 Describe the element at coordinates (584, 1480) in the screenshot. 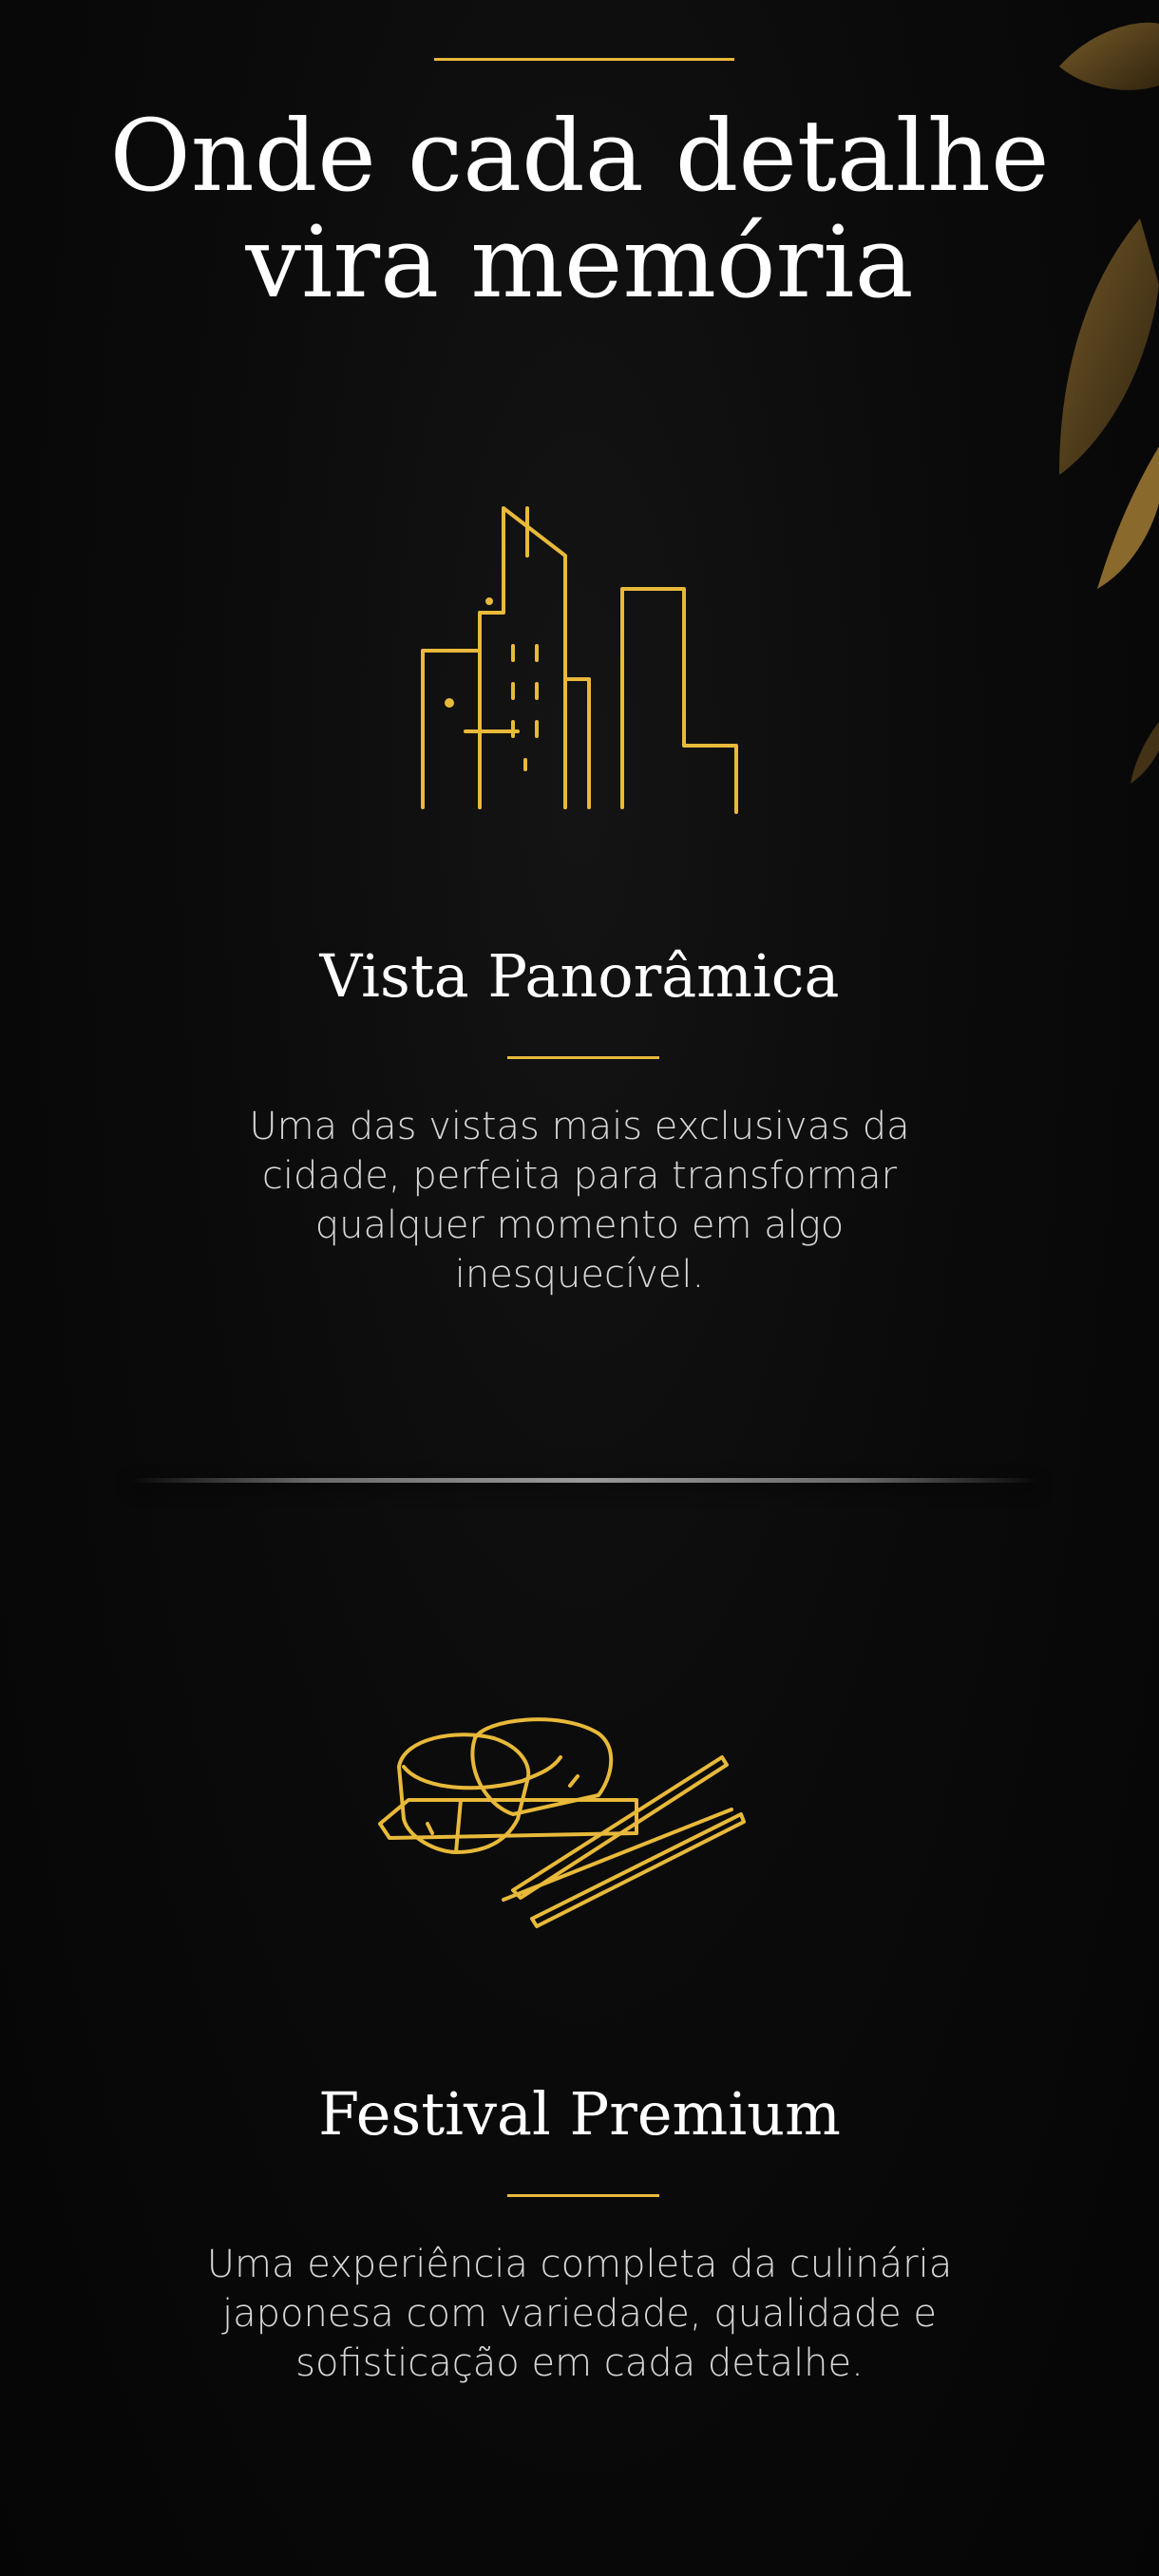

I see `section-divider` at that location.